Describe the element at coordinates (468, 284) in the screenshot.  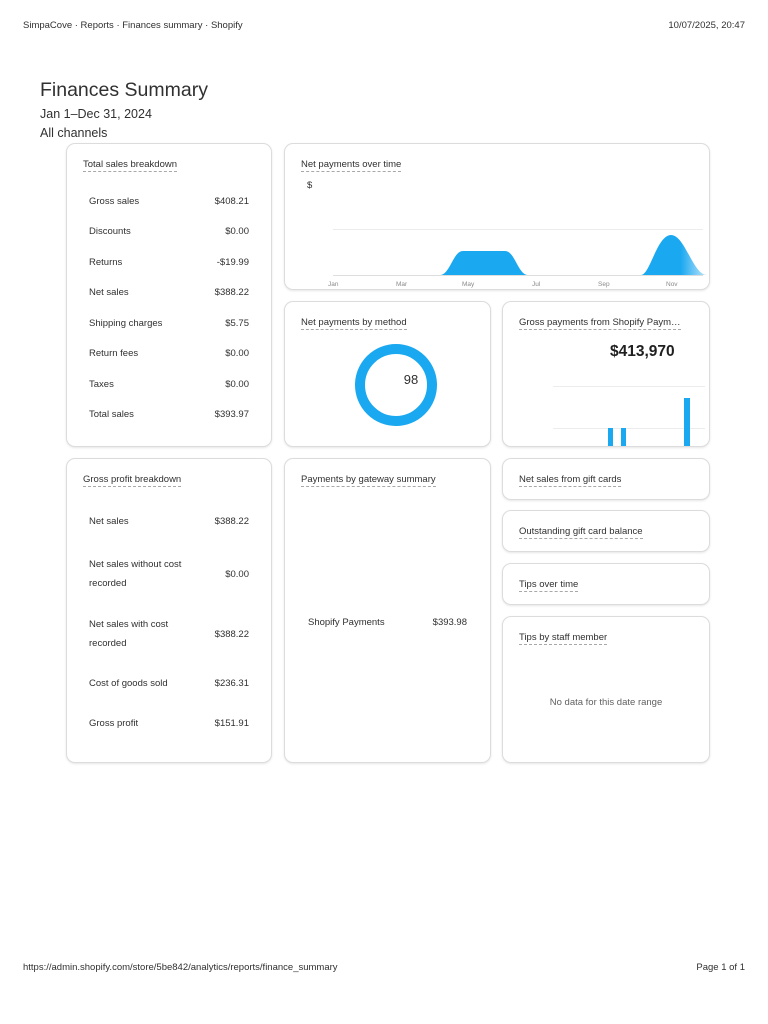
I see `x-tick: May` at that location.